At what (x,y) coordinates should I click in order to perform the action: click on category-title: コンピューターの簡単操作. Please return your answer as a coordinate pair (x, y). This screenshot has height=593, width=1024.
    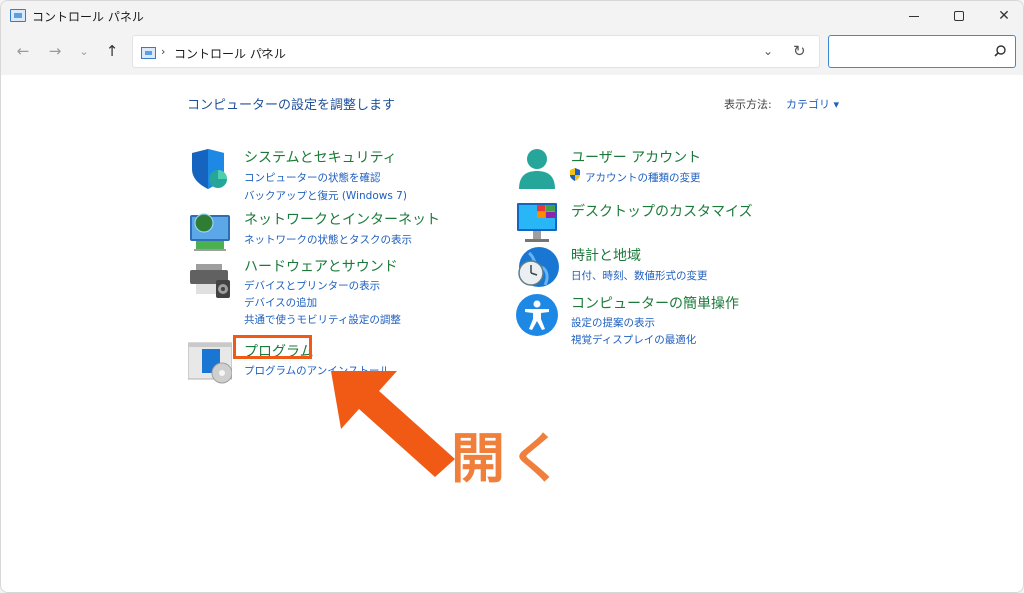
    Looking at the image, I should click on (655, 303).